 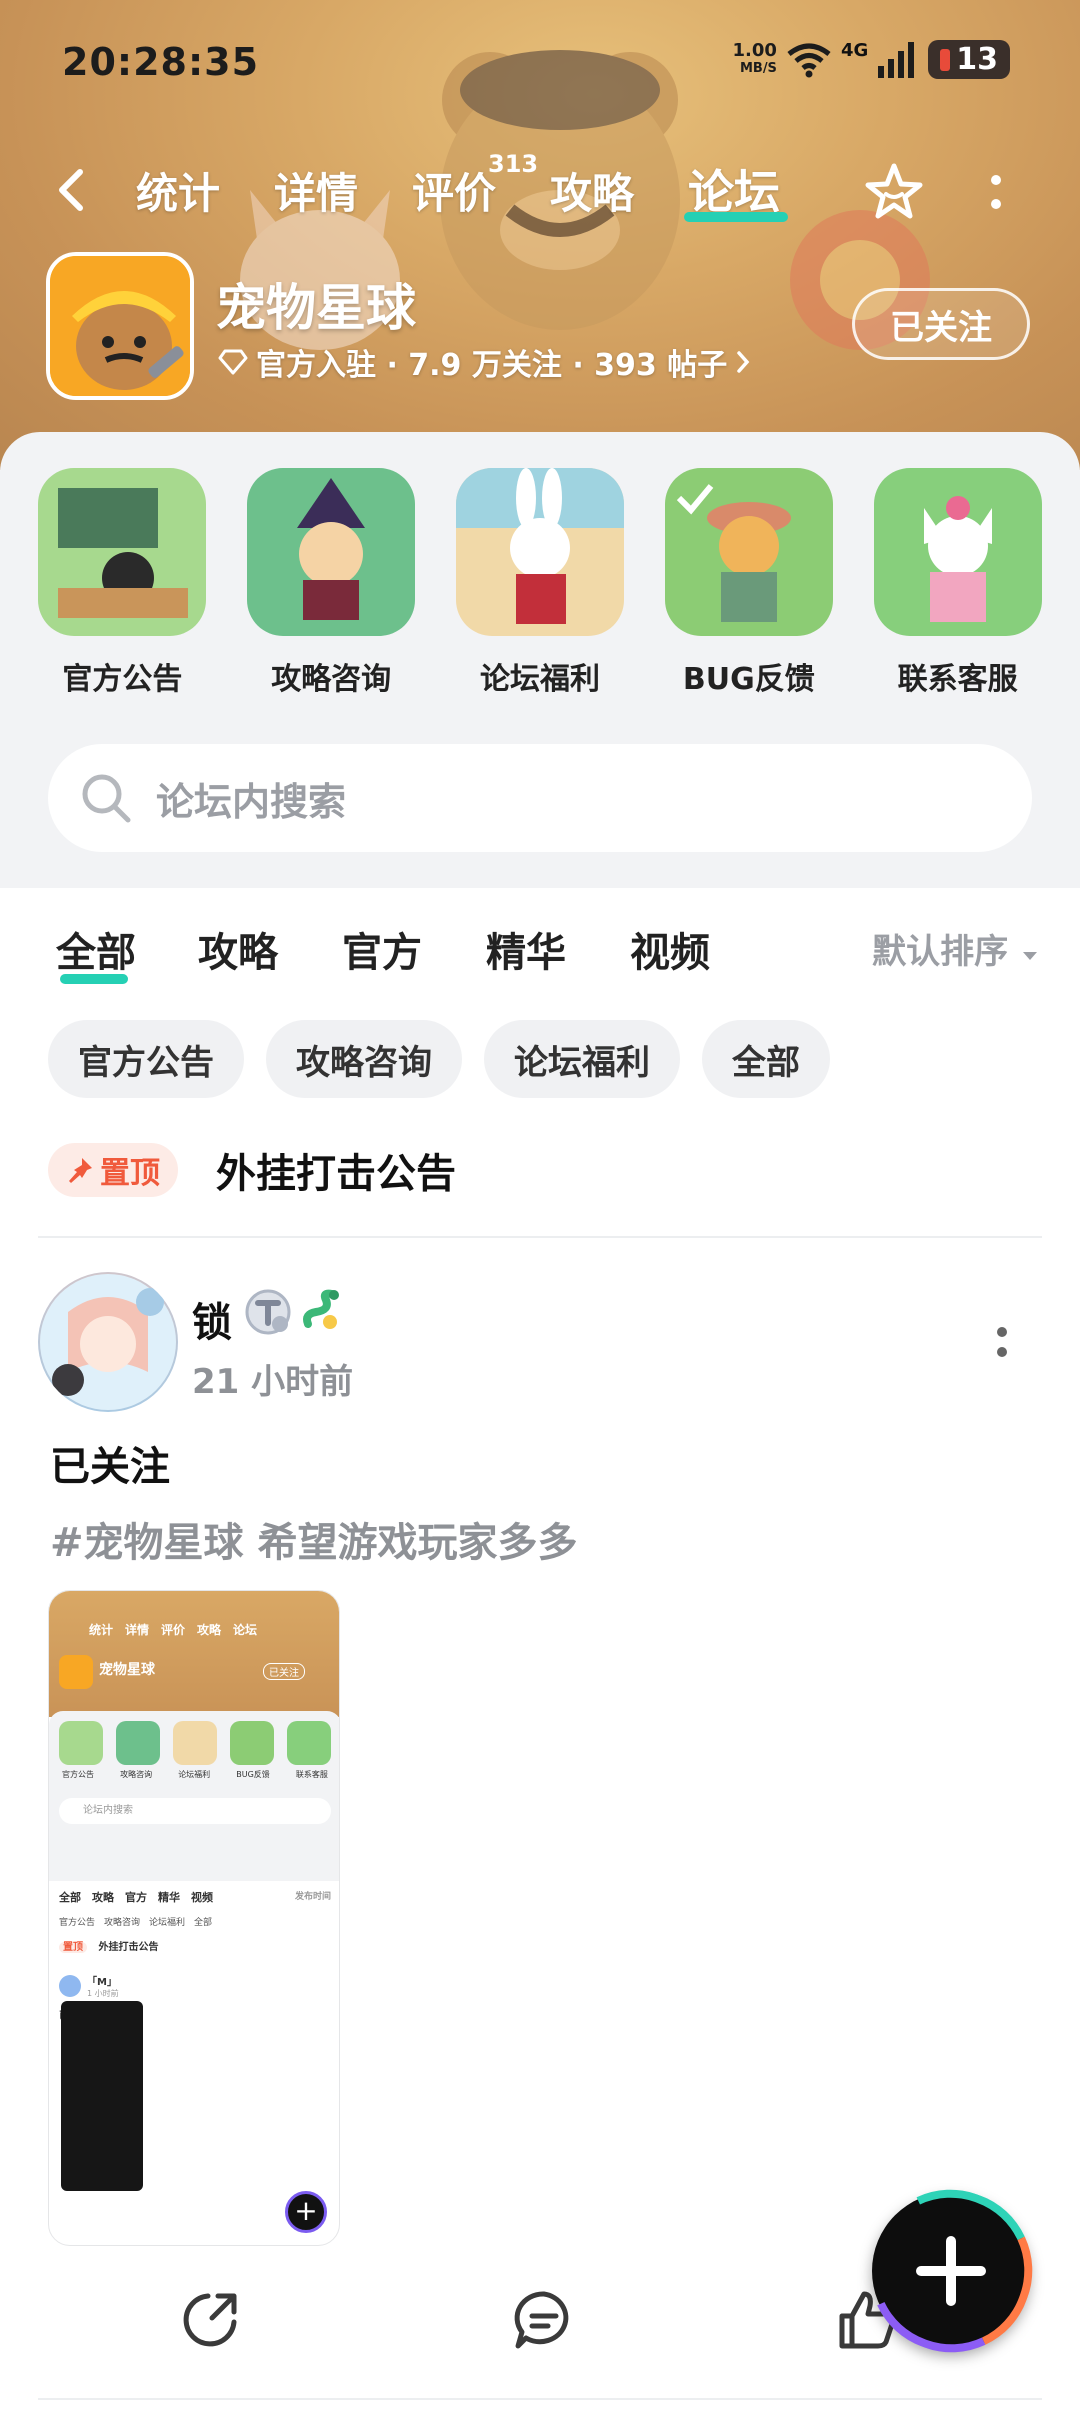 I want to click on mini-pinned-title: 外挂打击公告, so click(x=128, y=1947).